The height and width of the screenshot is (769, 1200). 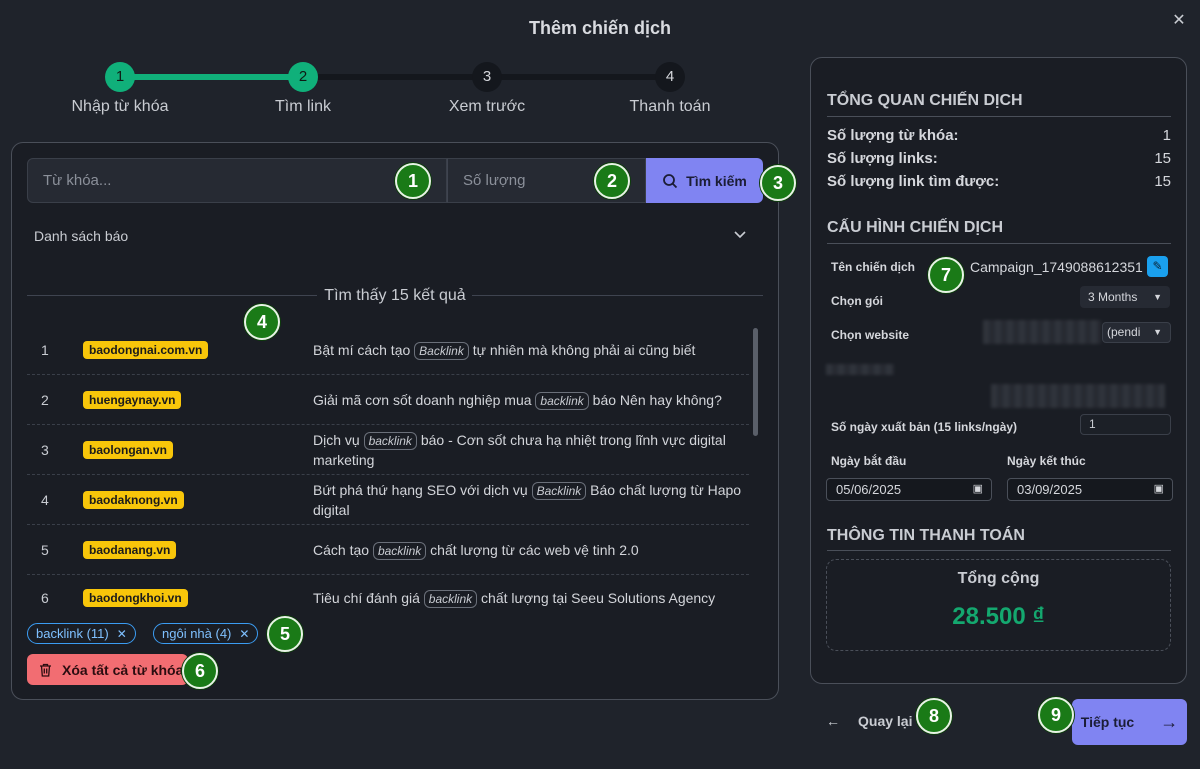 I want to click on annotation-badge-9: 9, so click(x=1056, y=715).